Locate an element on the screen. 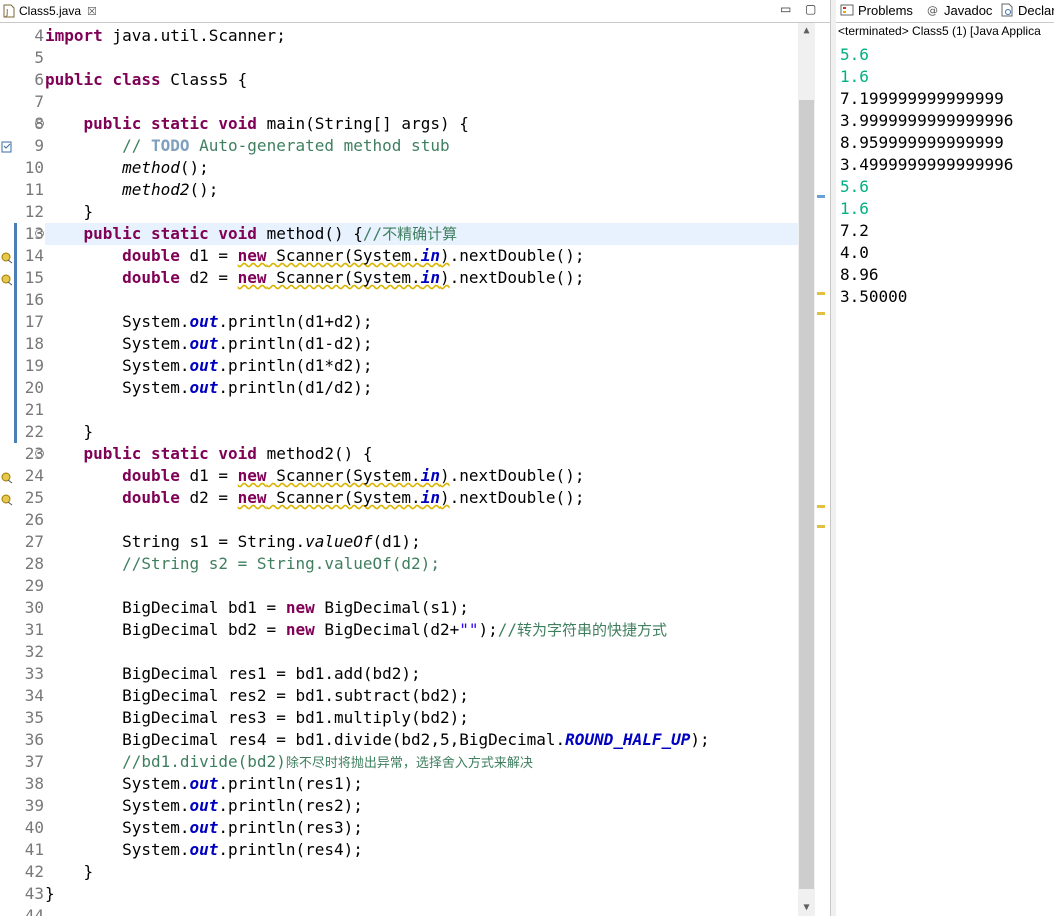 The height and width of the screenshot is (916, 1054). svg-text: J is located at coordinates (6, 12).